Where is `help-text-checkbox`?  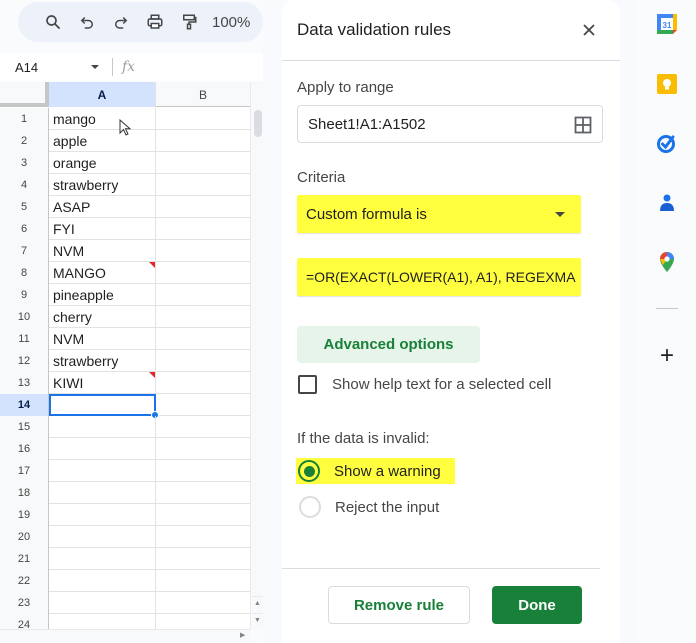
help-text-checkbox is located at coordinates (307, 384).